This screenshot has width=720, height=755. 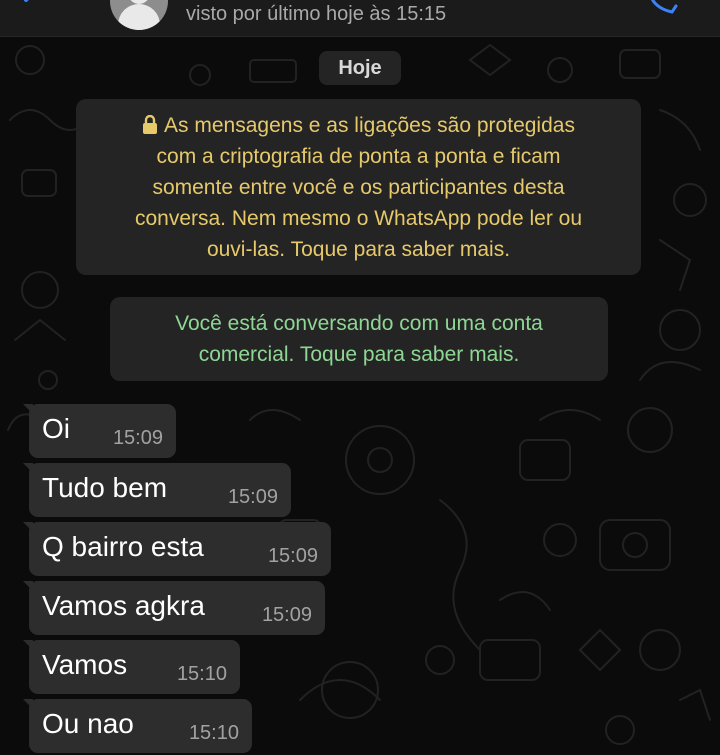 What do you see at coordinates (44, 9) in the screenshot?
I see `back-arrow-icon` at bounding box center [44, 9].